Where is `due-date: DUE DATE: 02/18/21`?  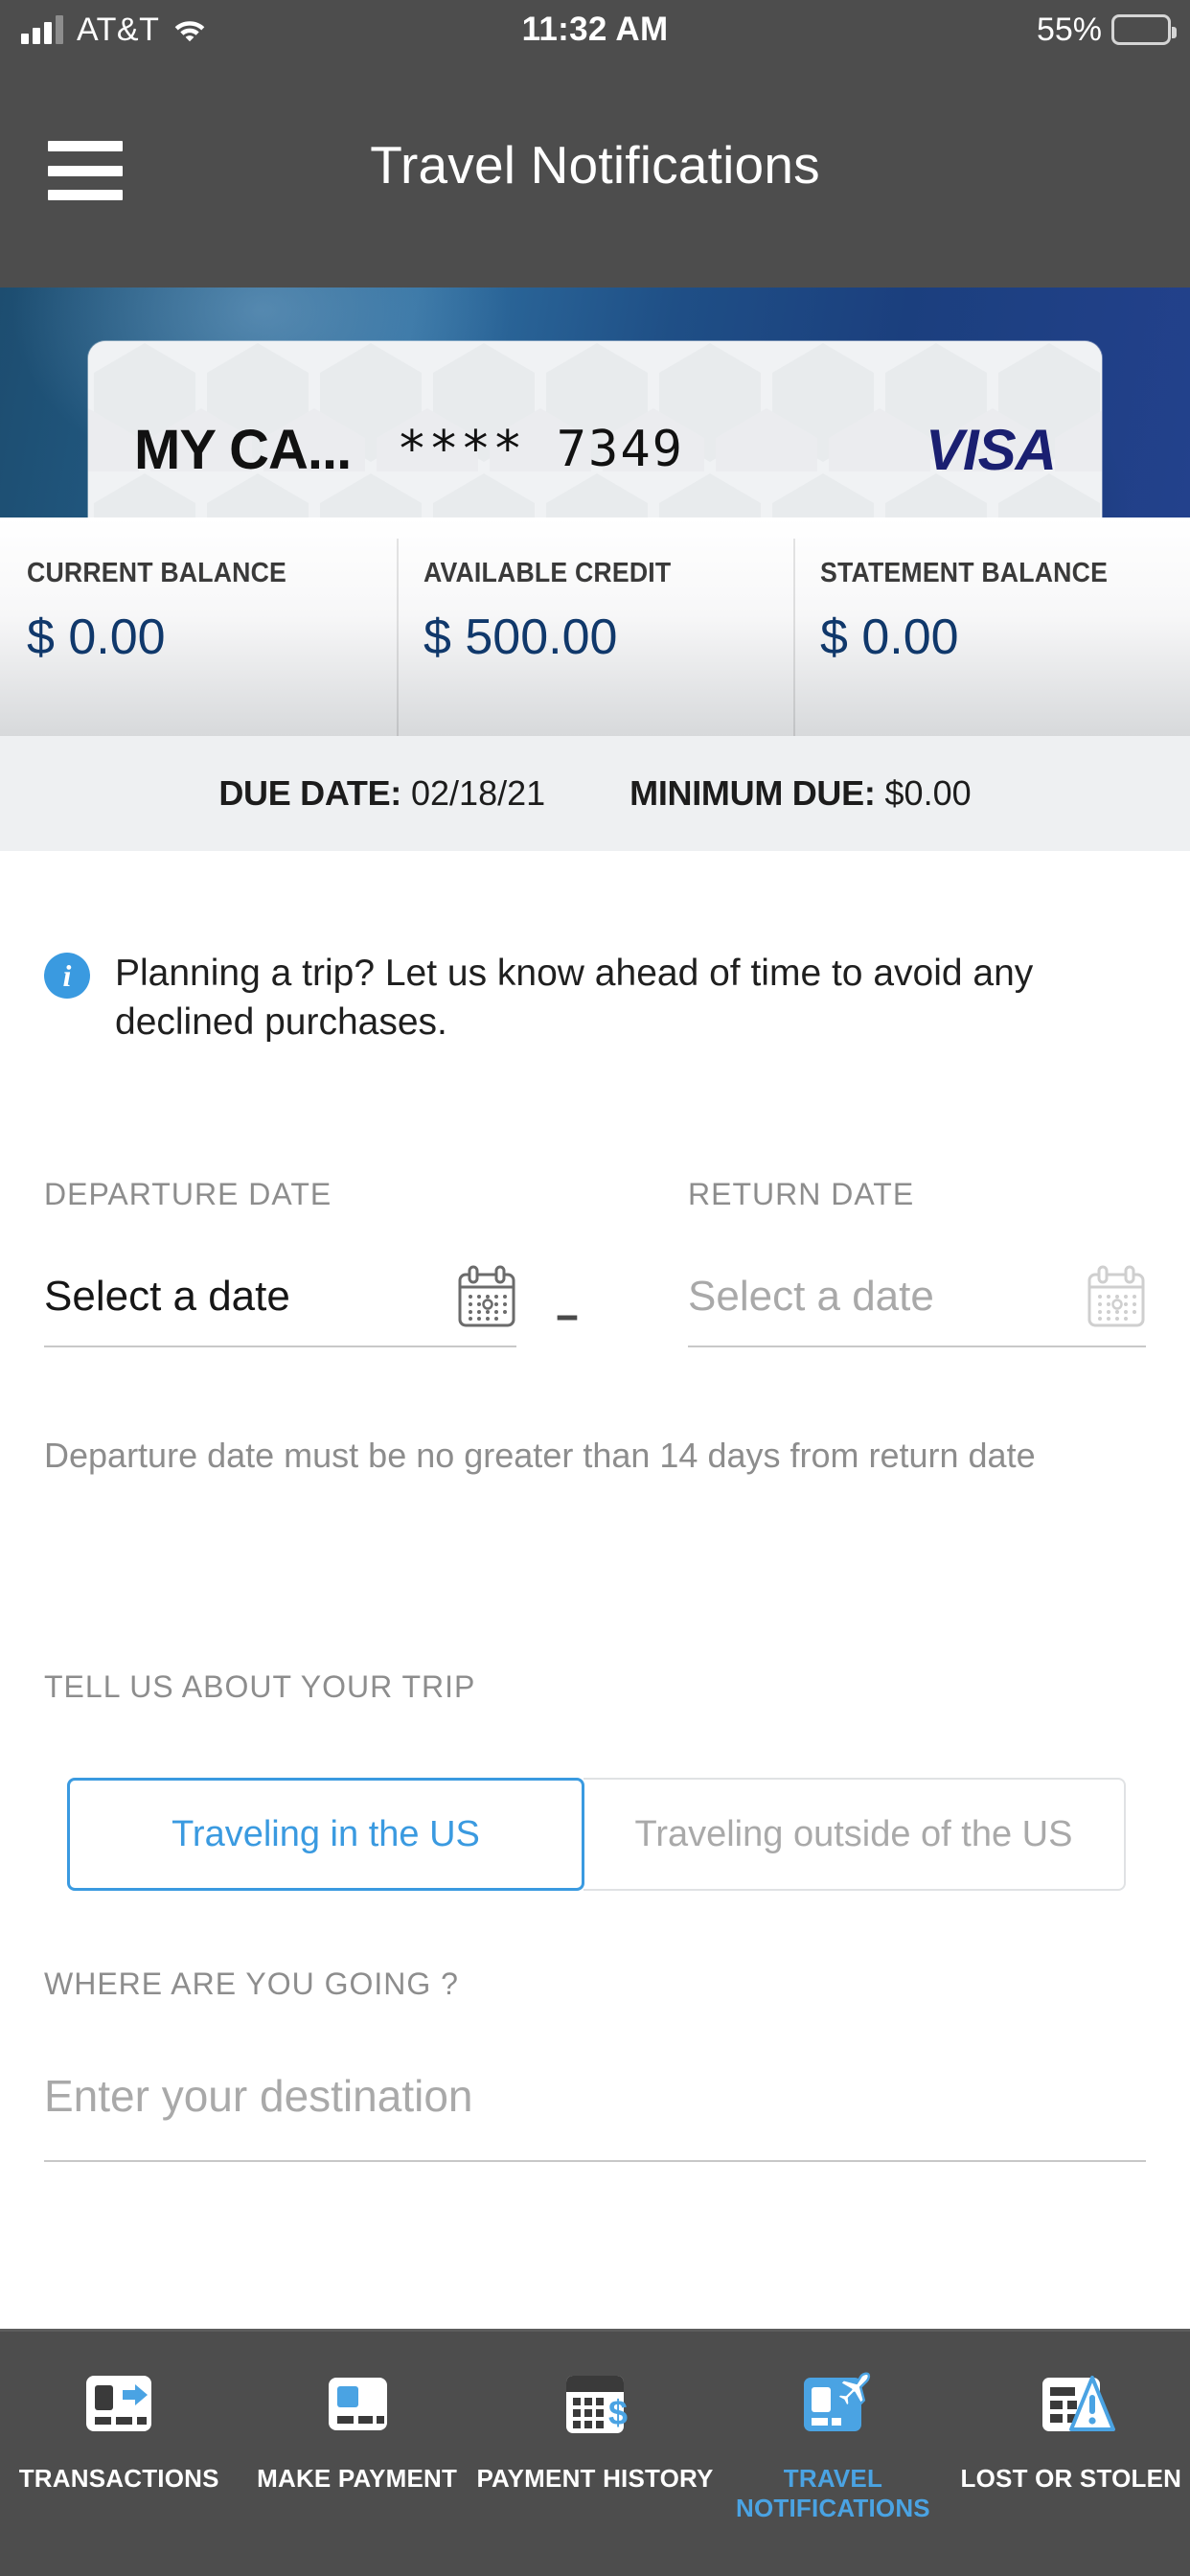
due-date: DUE DATE: 02/18/21 is located at coordinates (382, 793).